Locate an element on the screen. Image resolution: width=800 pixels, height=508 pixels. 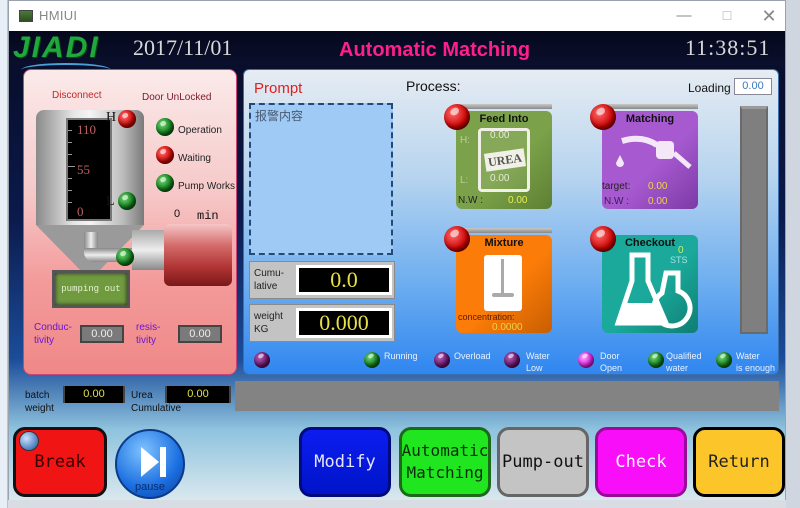
resistivity-label-1: resis- is located at coordinates (148, 327).